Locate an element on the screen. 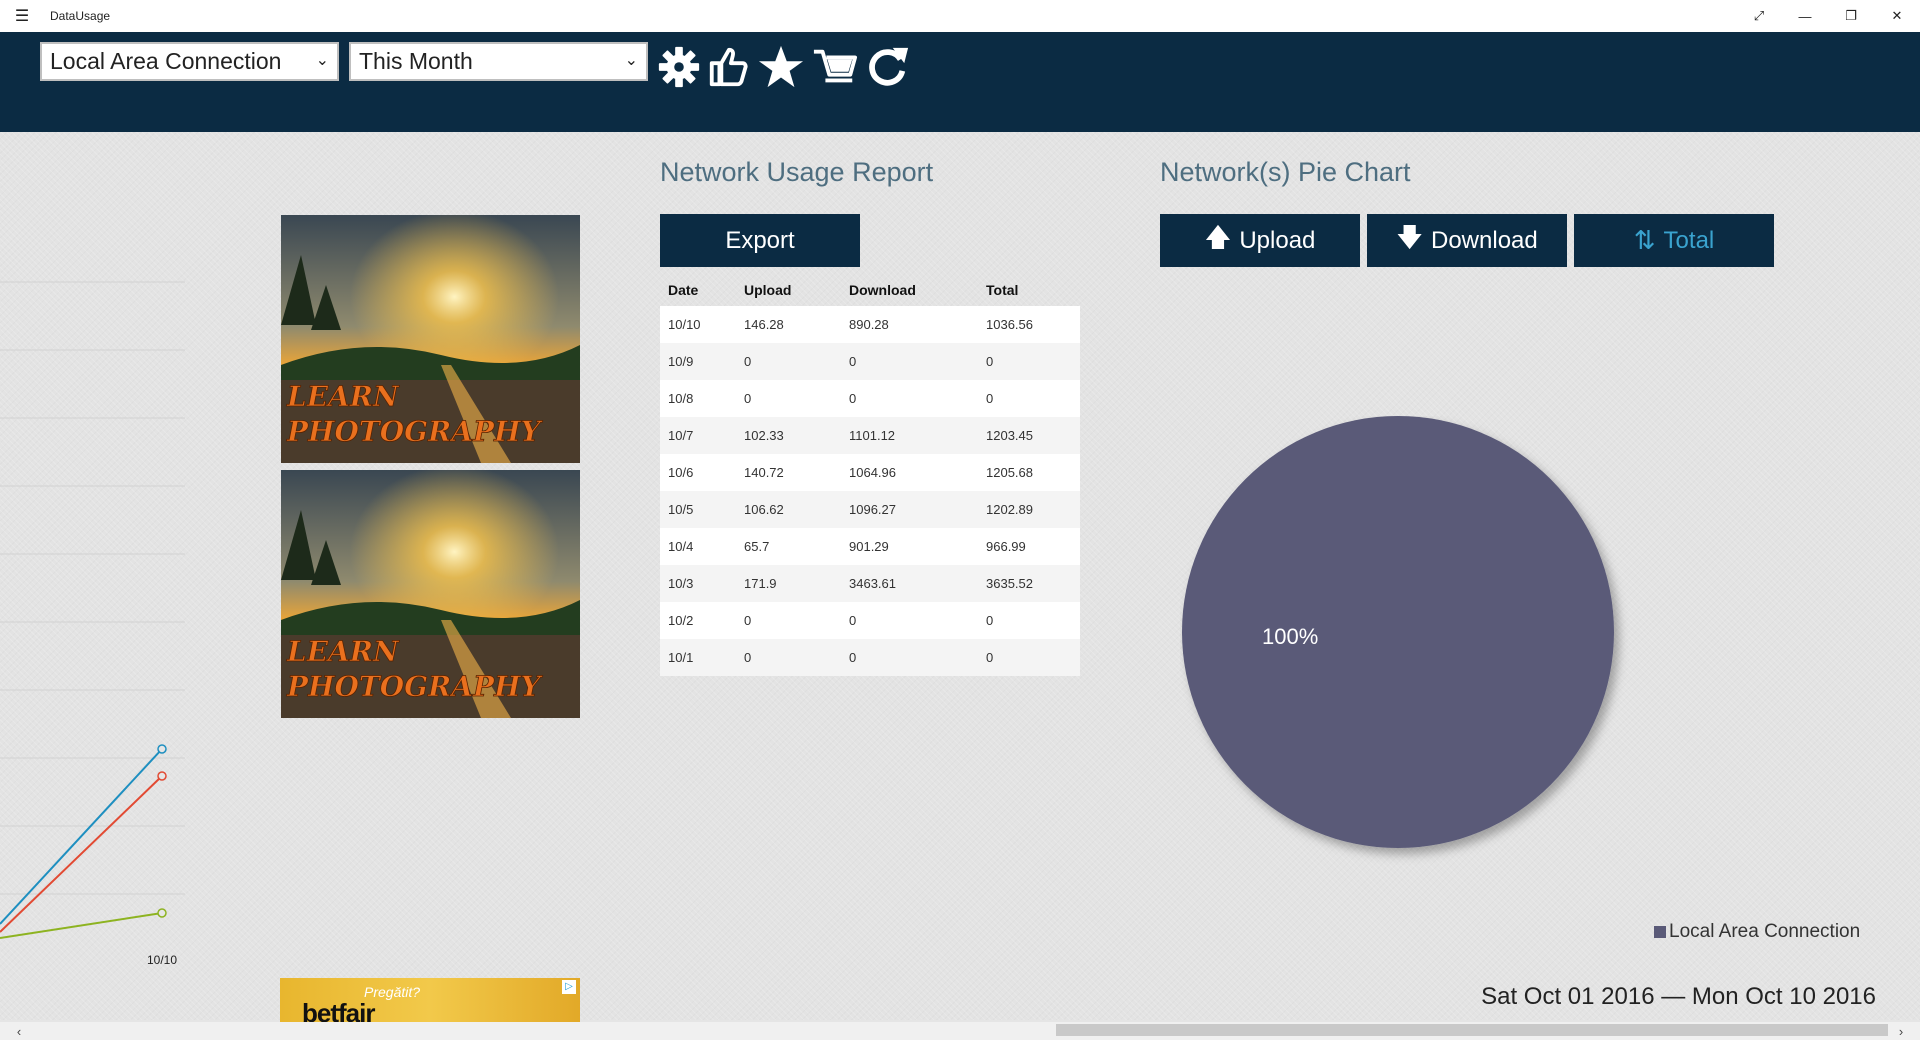 This screenshot has height=1040, width=1920. pie-slice-label: 100% is located at coordinates (1290, 636).